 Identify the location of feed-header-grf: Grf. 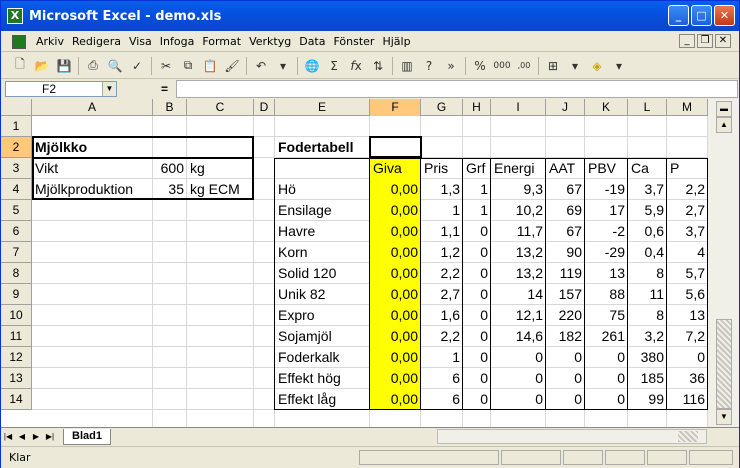
(477, 168).